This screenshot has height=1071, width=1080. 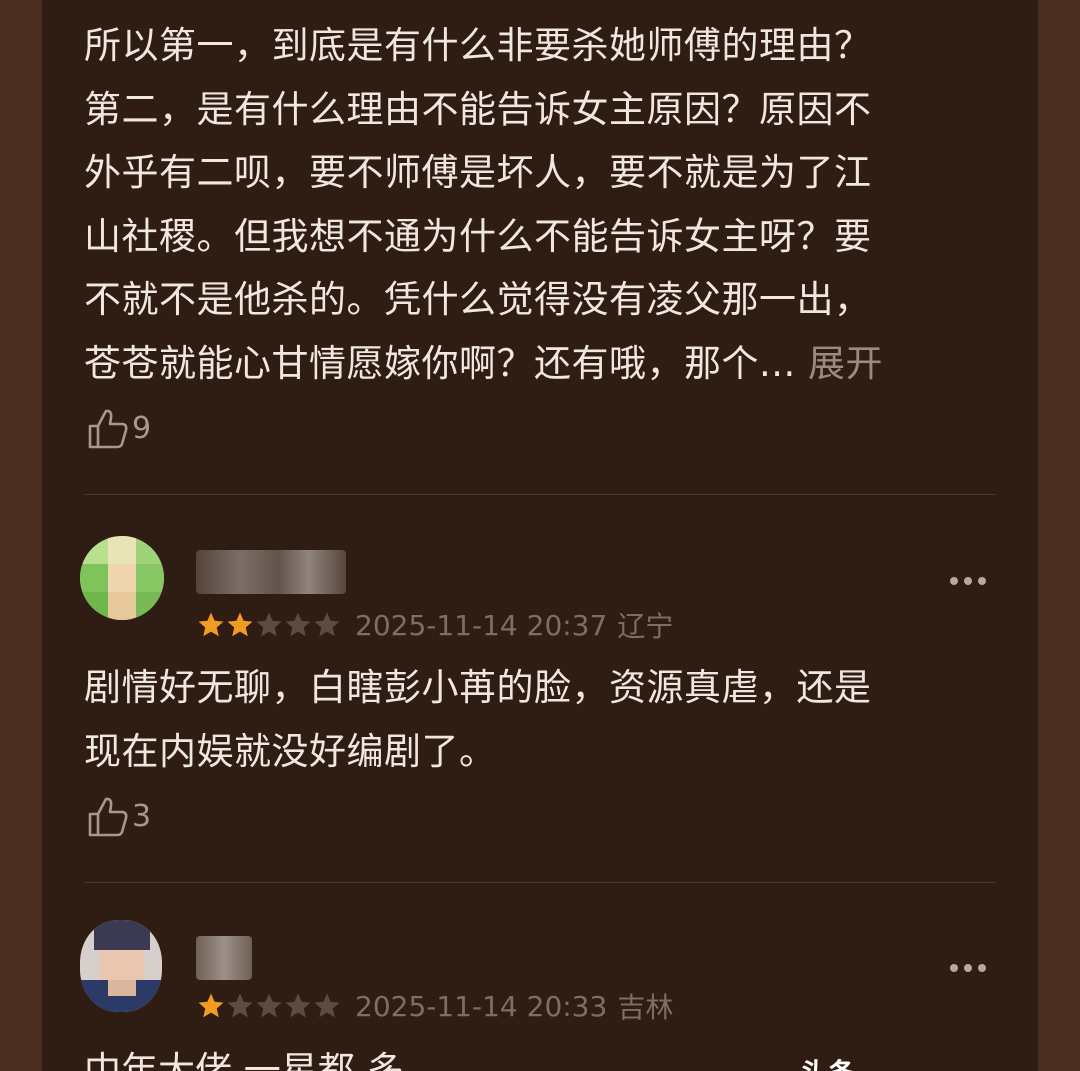 What do you see at coordinates (478, 687) in the screenshot?
I see `comment-line: 剧情好无聊，白瞎彭小苒的脸，资源真虐，还是` at bounding box center [478, 687].